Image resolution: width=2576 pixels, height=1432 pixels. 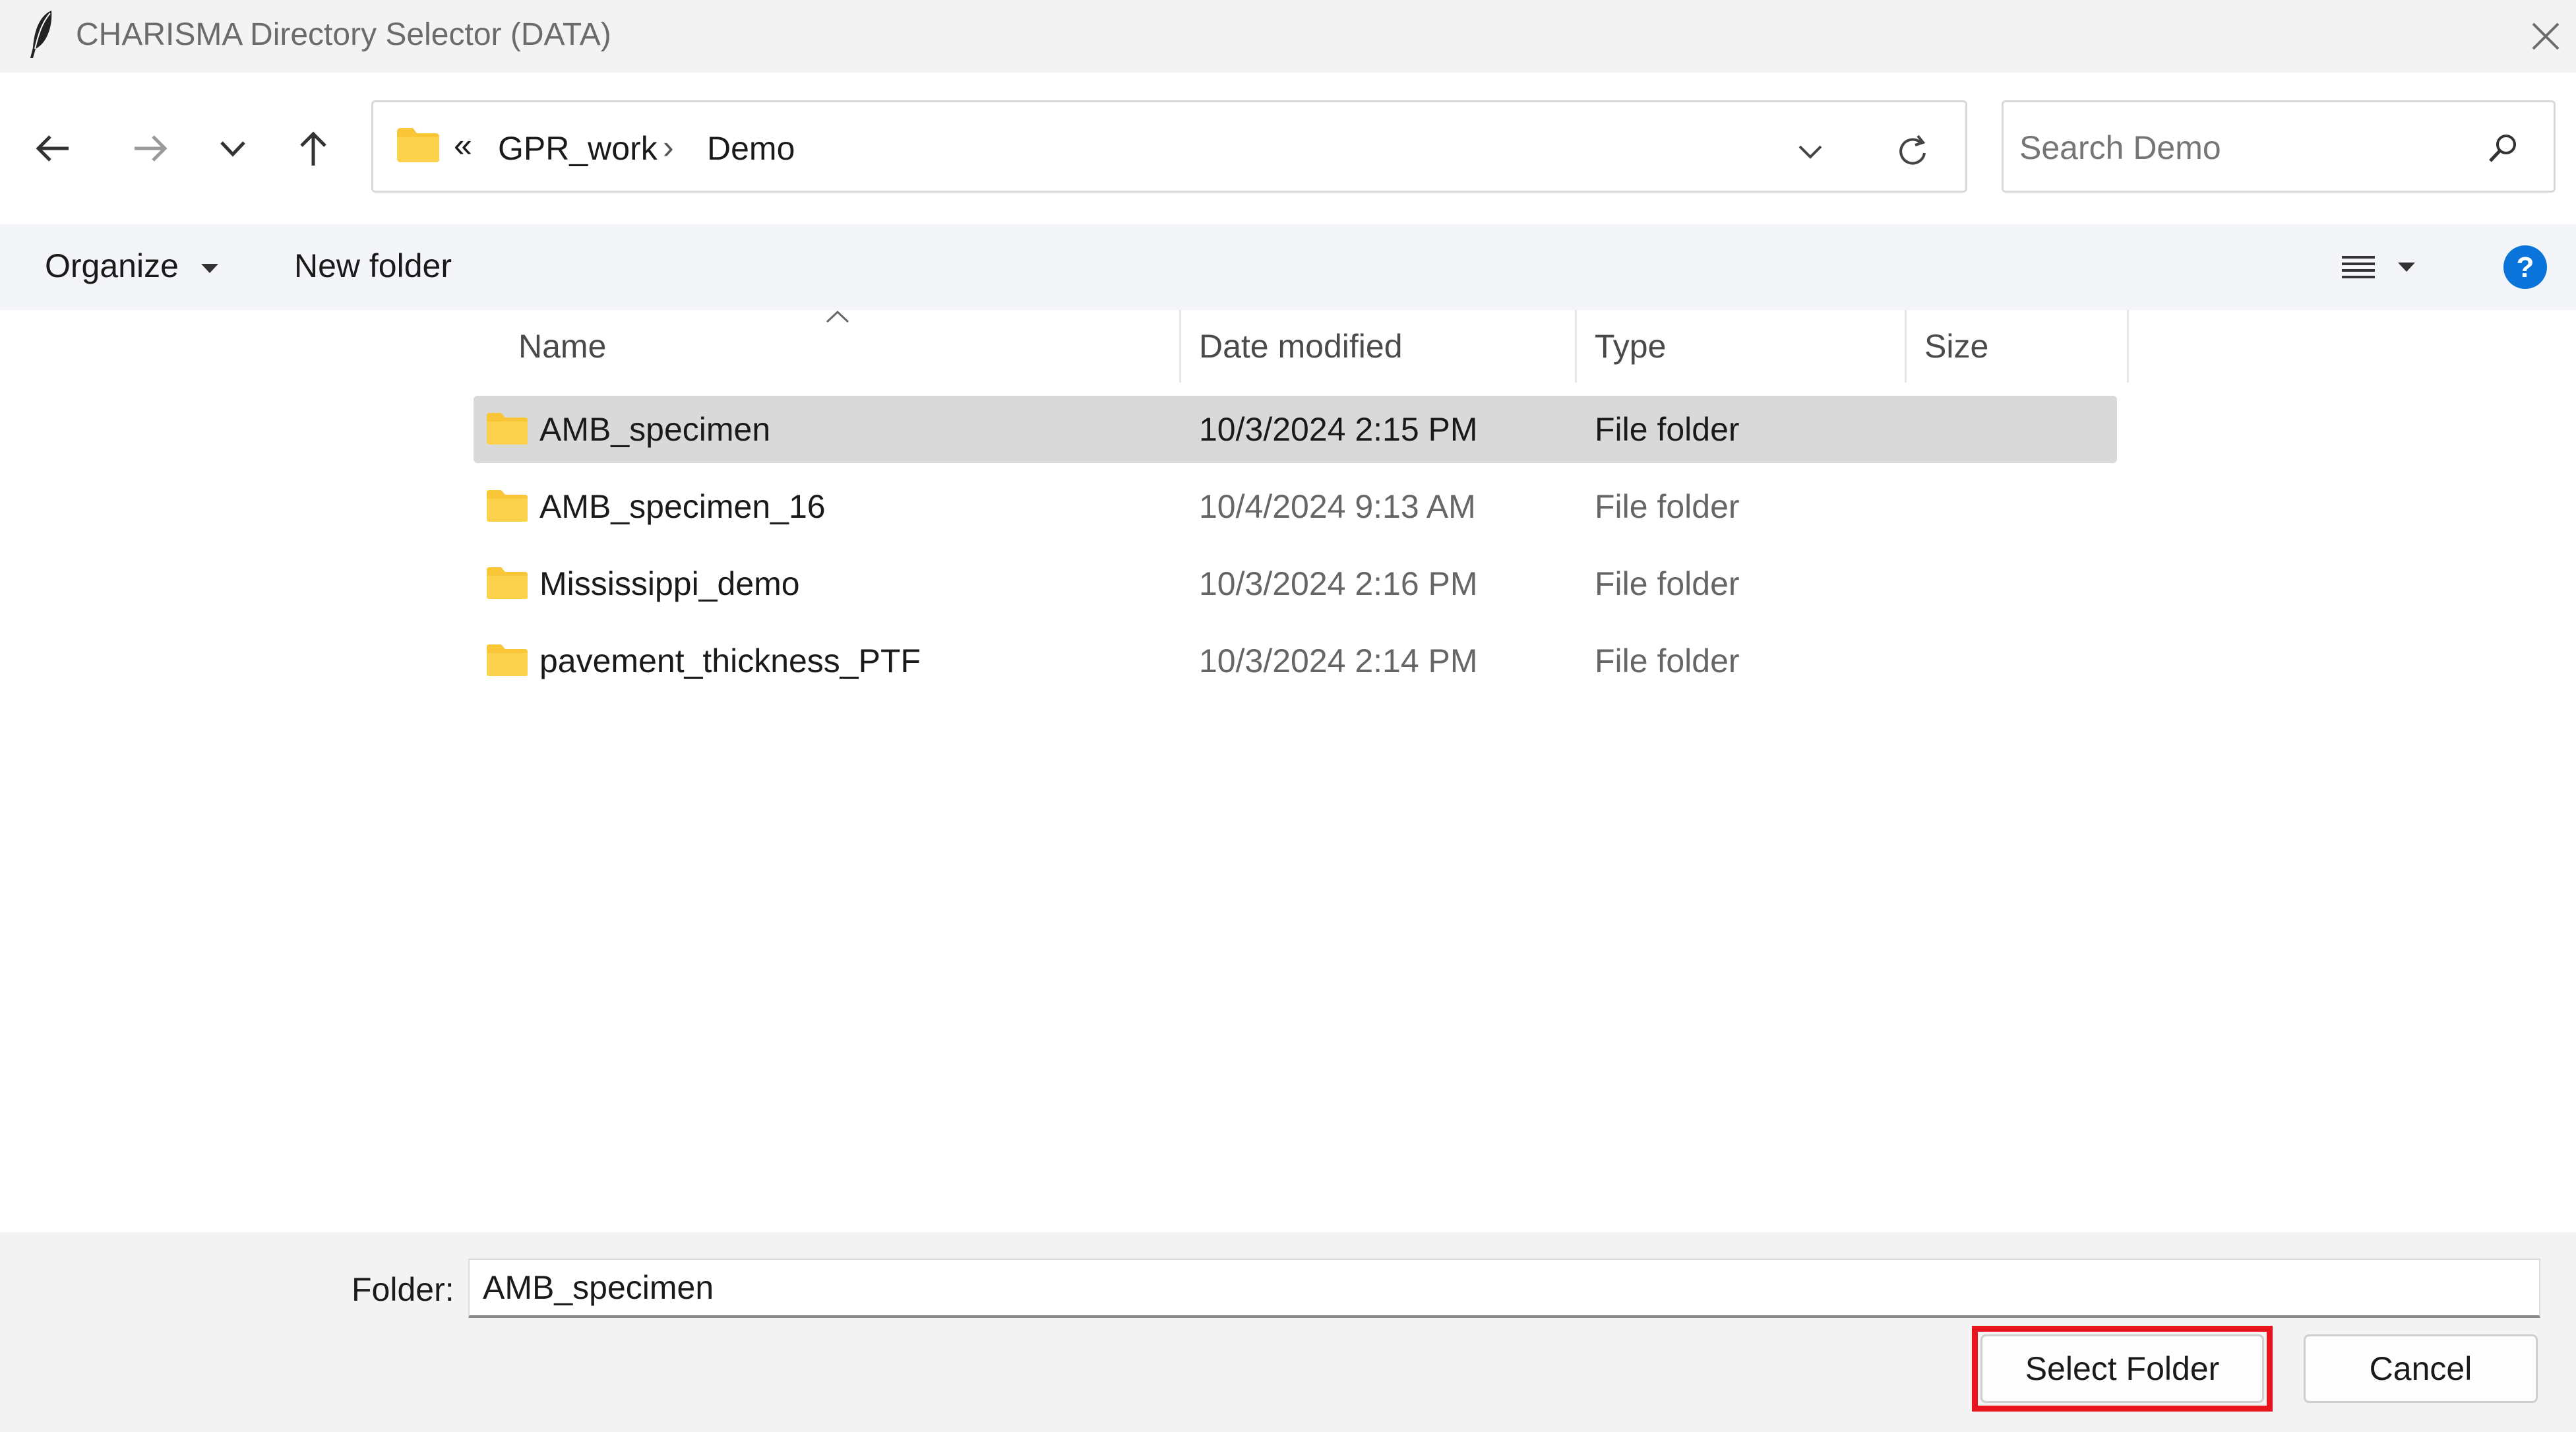 I want to click on search-input, so click(x=2243, y=147).